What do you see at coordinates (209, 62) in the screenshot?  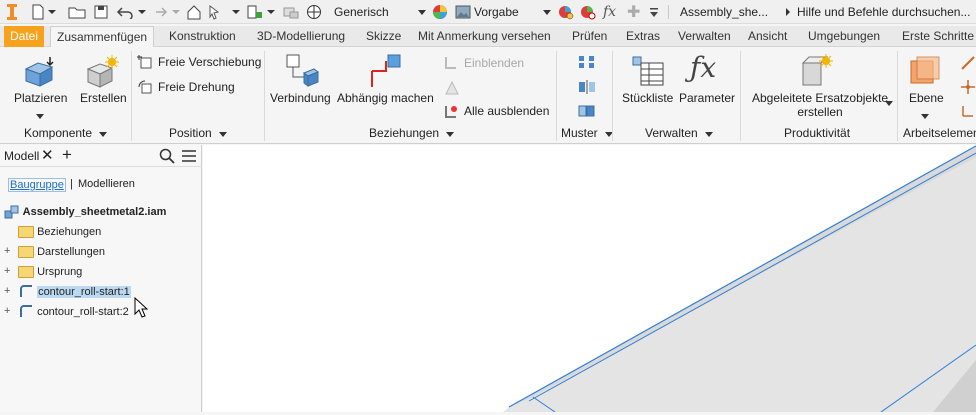 I see `freie-verschiebung-button: Freie Verschiebung` at bounding box center [209, 62].